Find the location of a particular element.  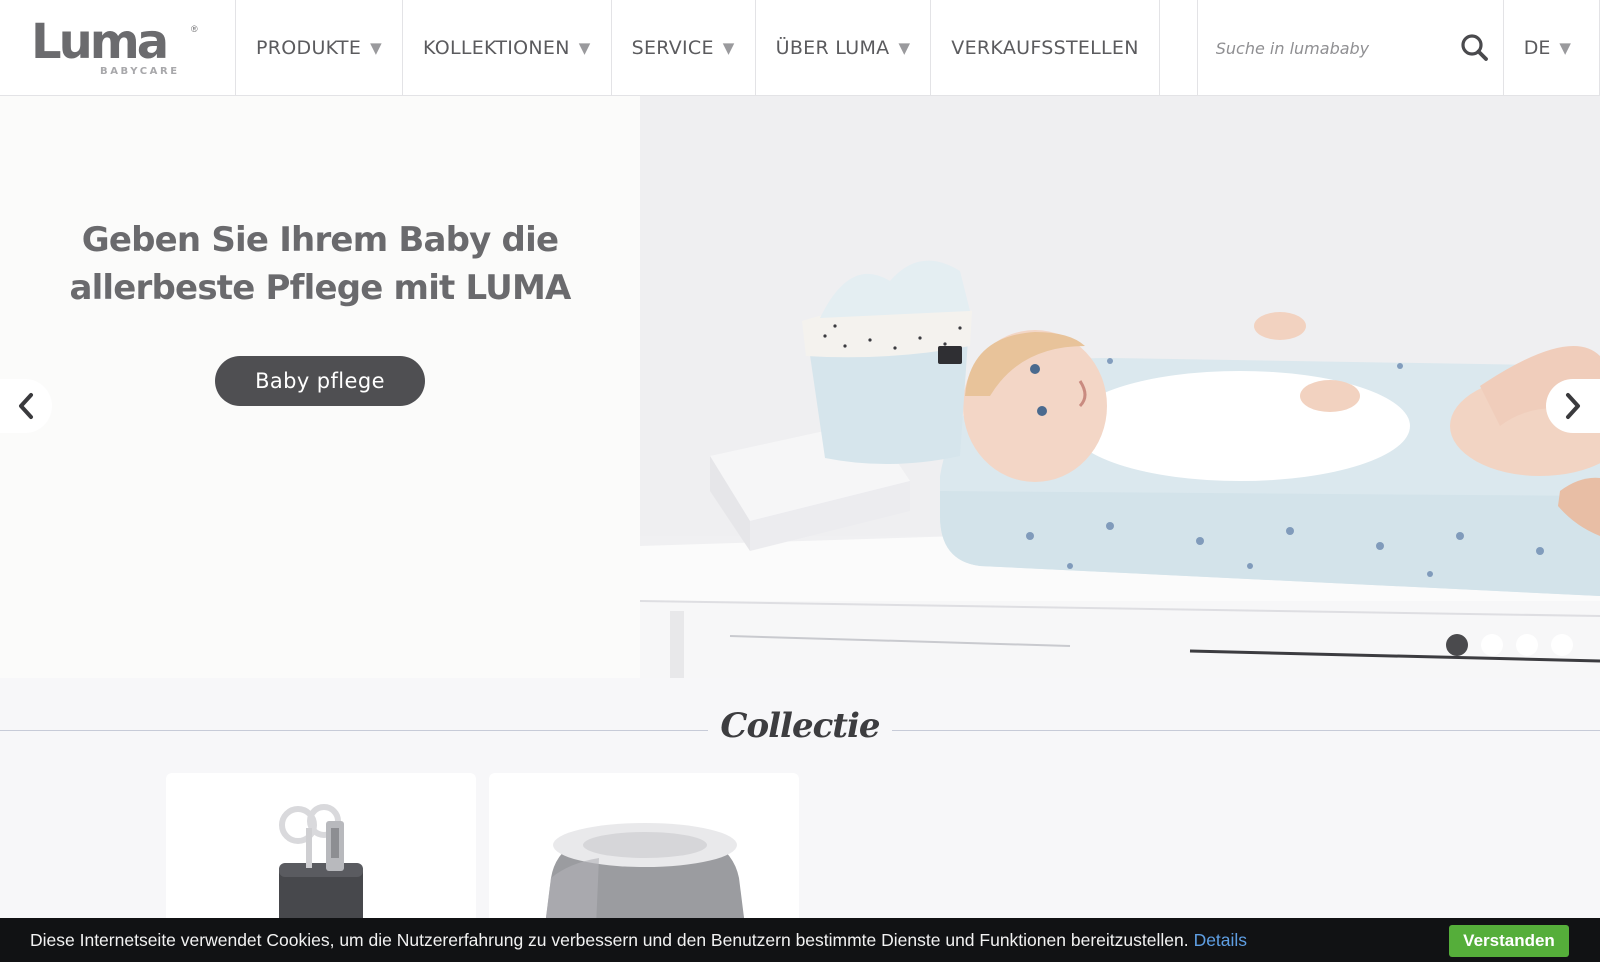

chevron-right-icon is located at coordinates (1573, 406).